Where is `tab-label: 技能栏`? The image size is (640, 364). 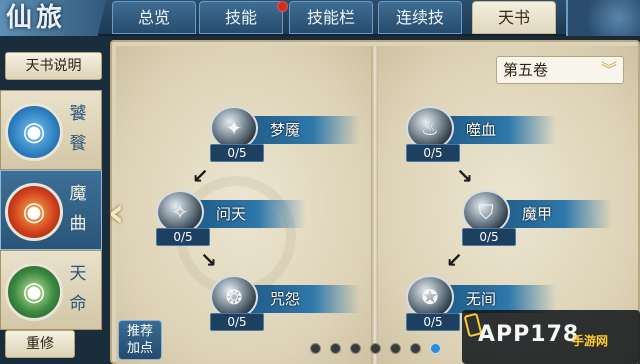
tab-label: 技能栏 is located at coordinates (330, 17).